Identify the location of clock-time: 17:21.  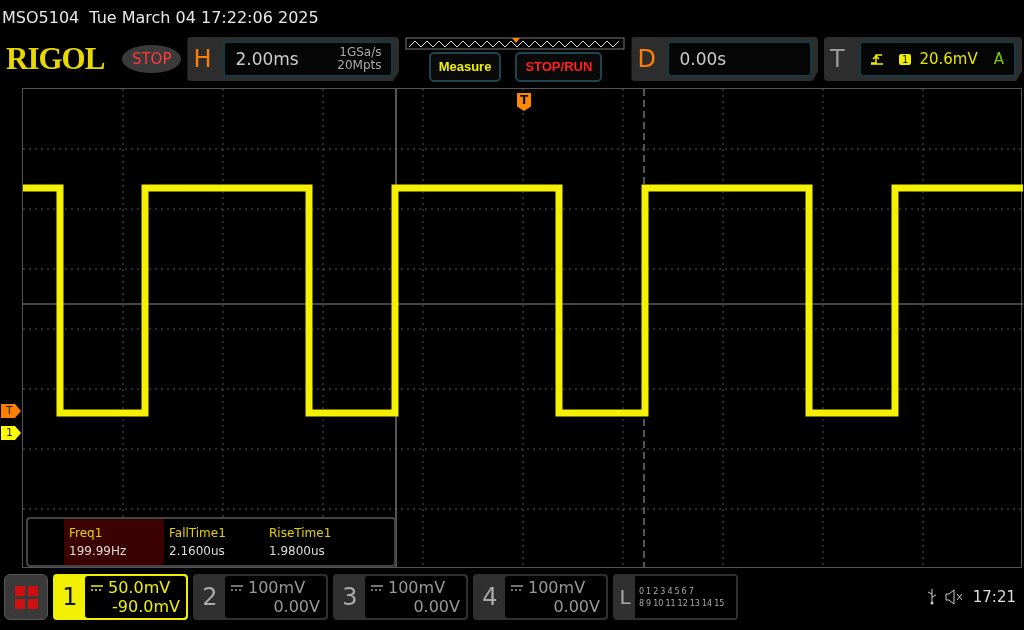
(994, 597).